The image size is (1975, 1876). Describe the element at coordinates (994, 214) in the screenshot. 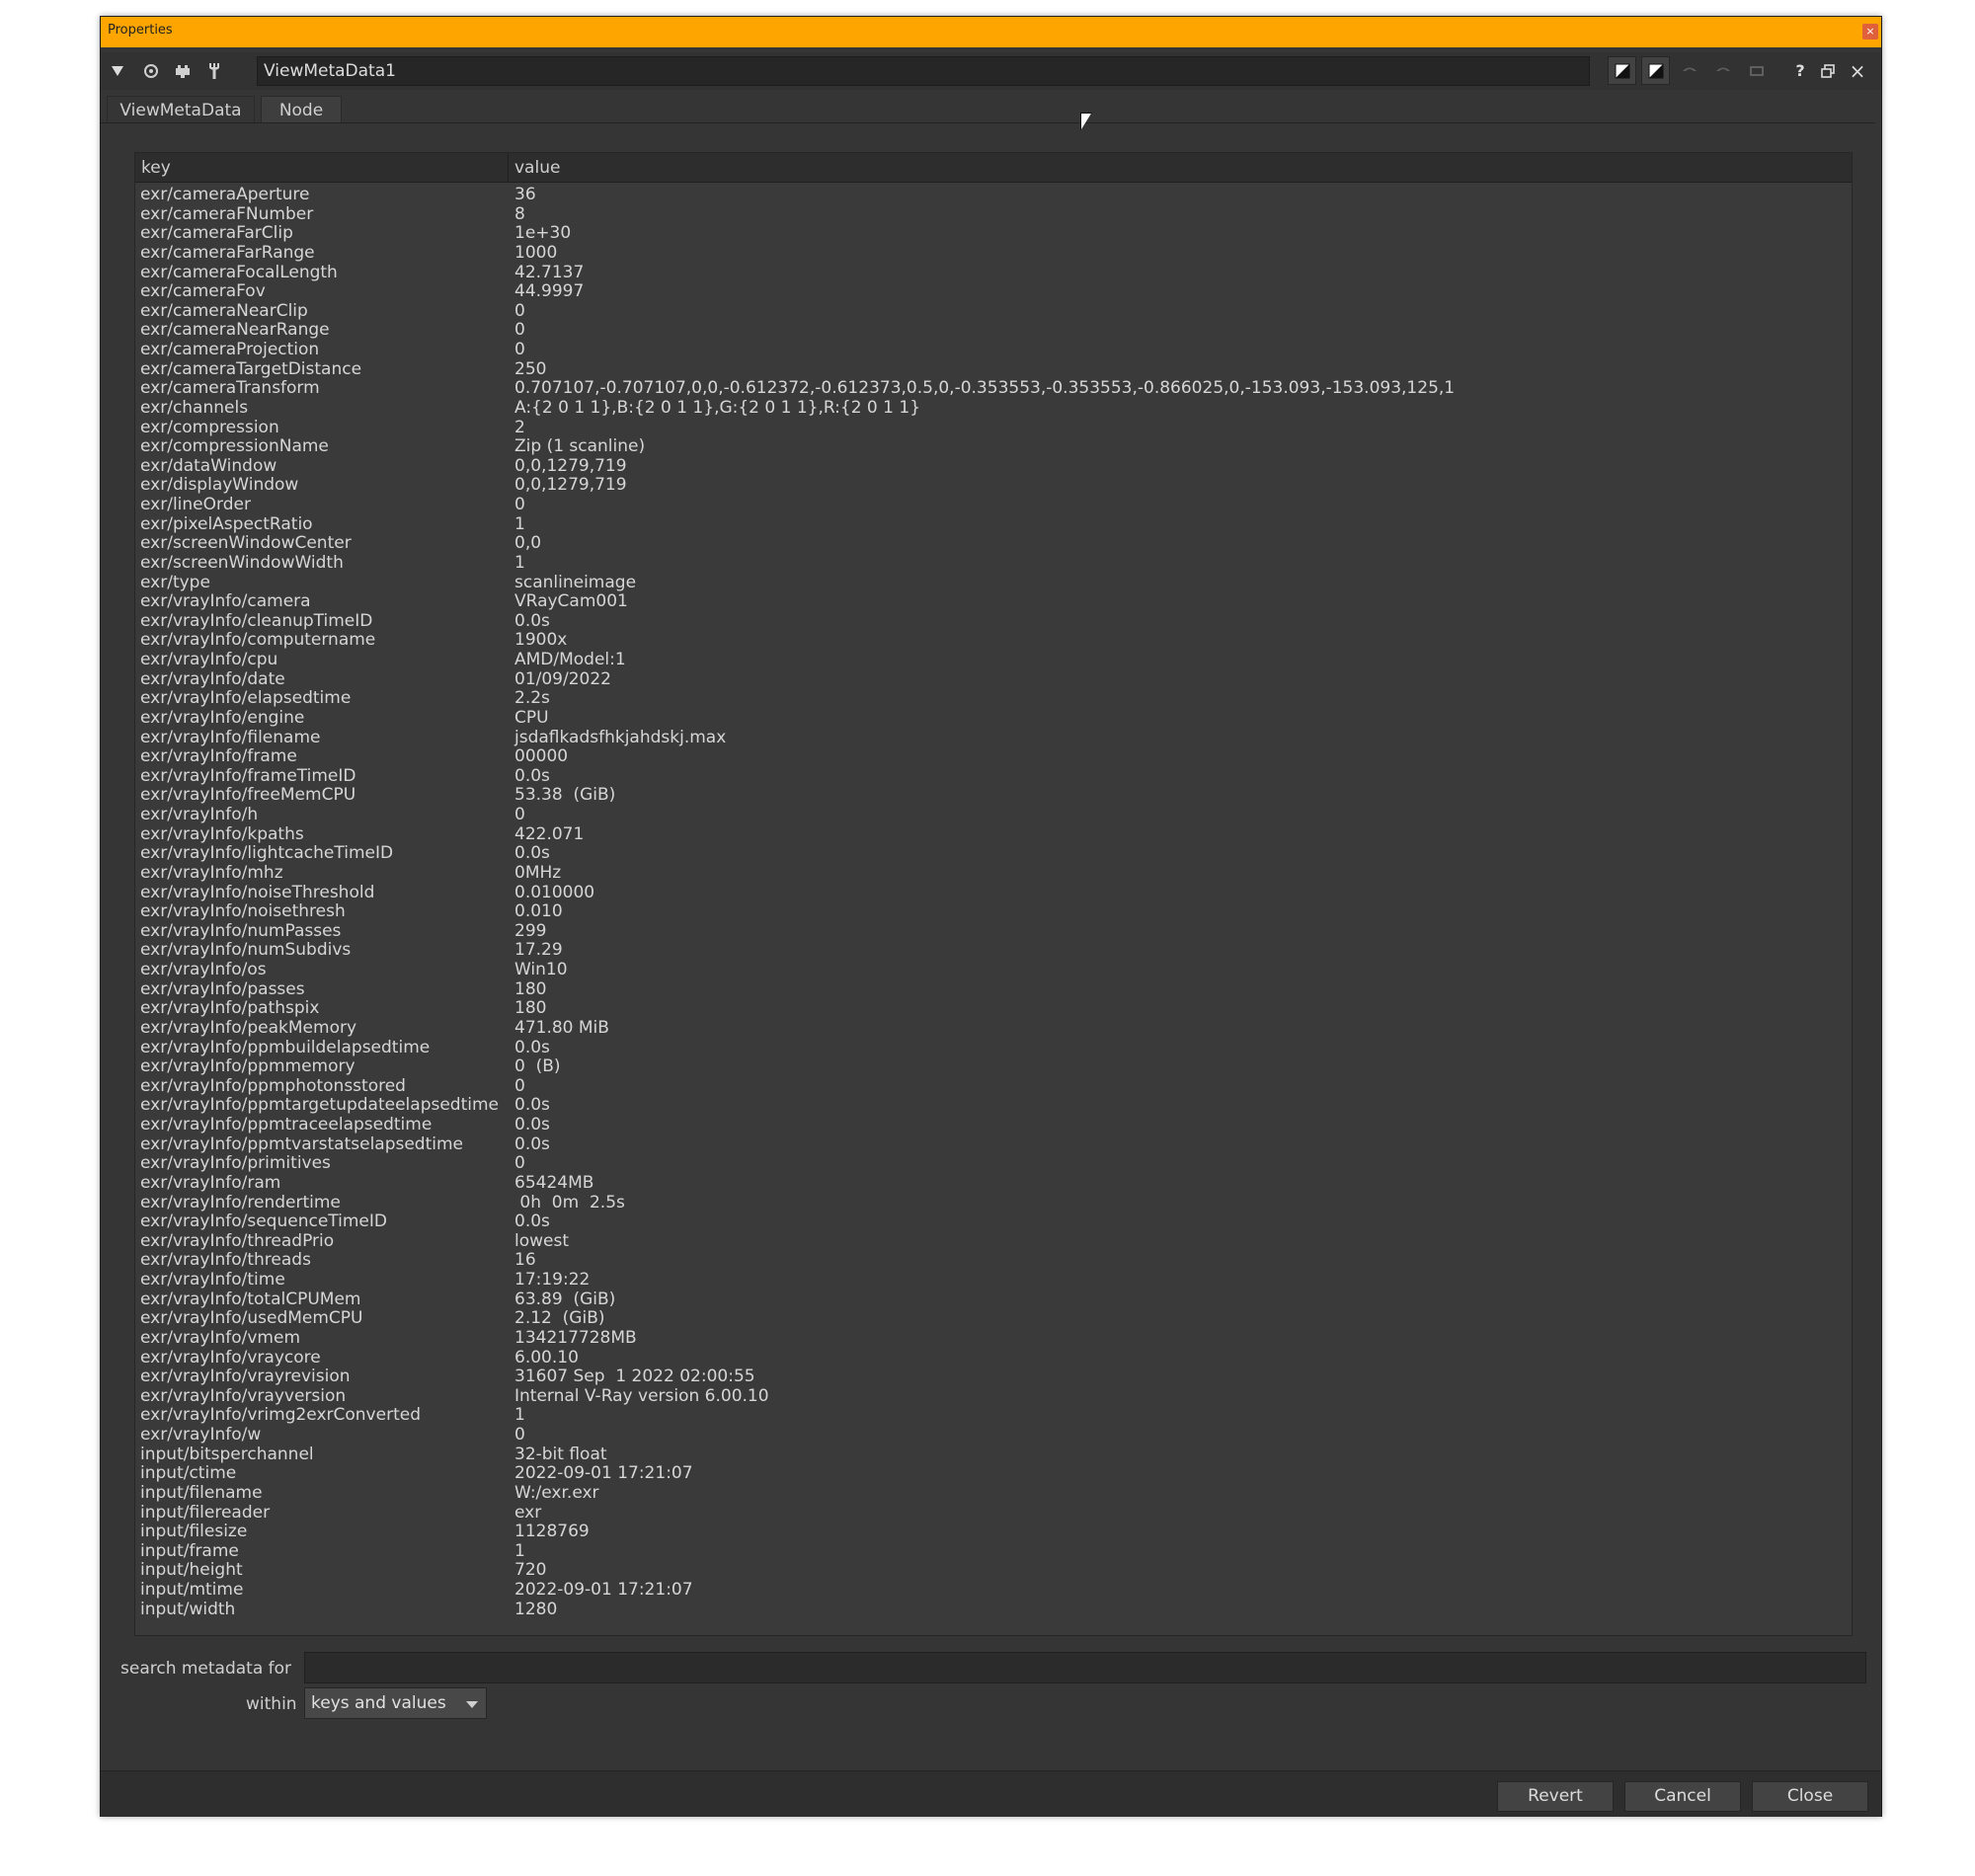

I see `table-row: exr/cameraFNumber 8` at that location.